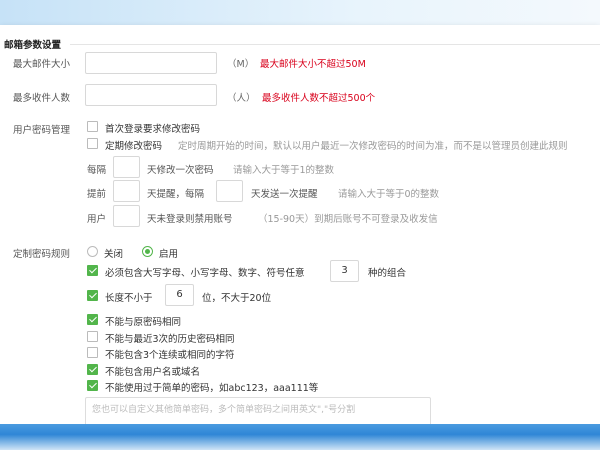  Describe the element at coordinates (180, 170) in the screenshot. I see `every-suffix: 天修改一次密码` at that location.